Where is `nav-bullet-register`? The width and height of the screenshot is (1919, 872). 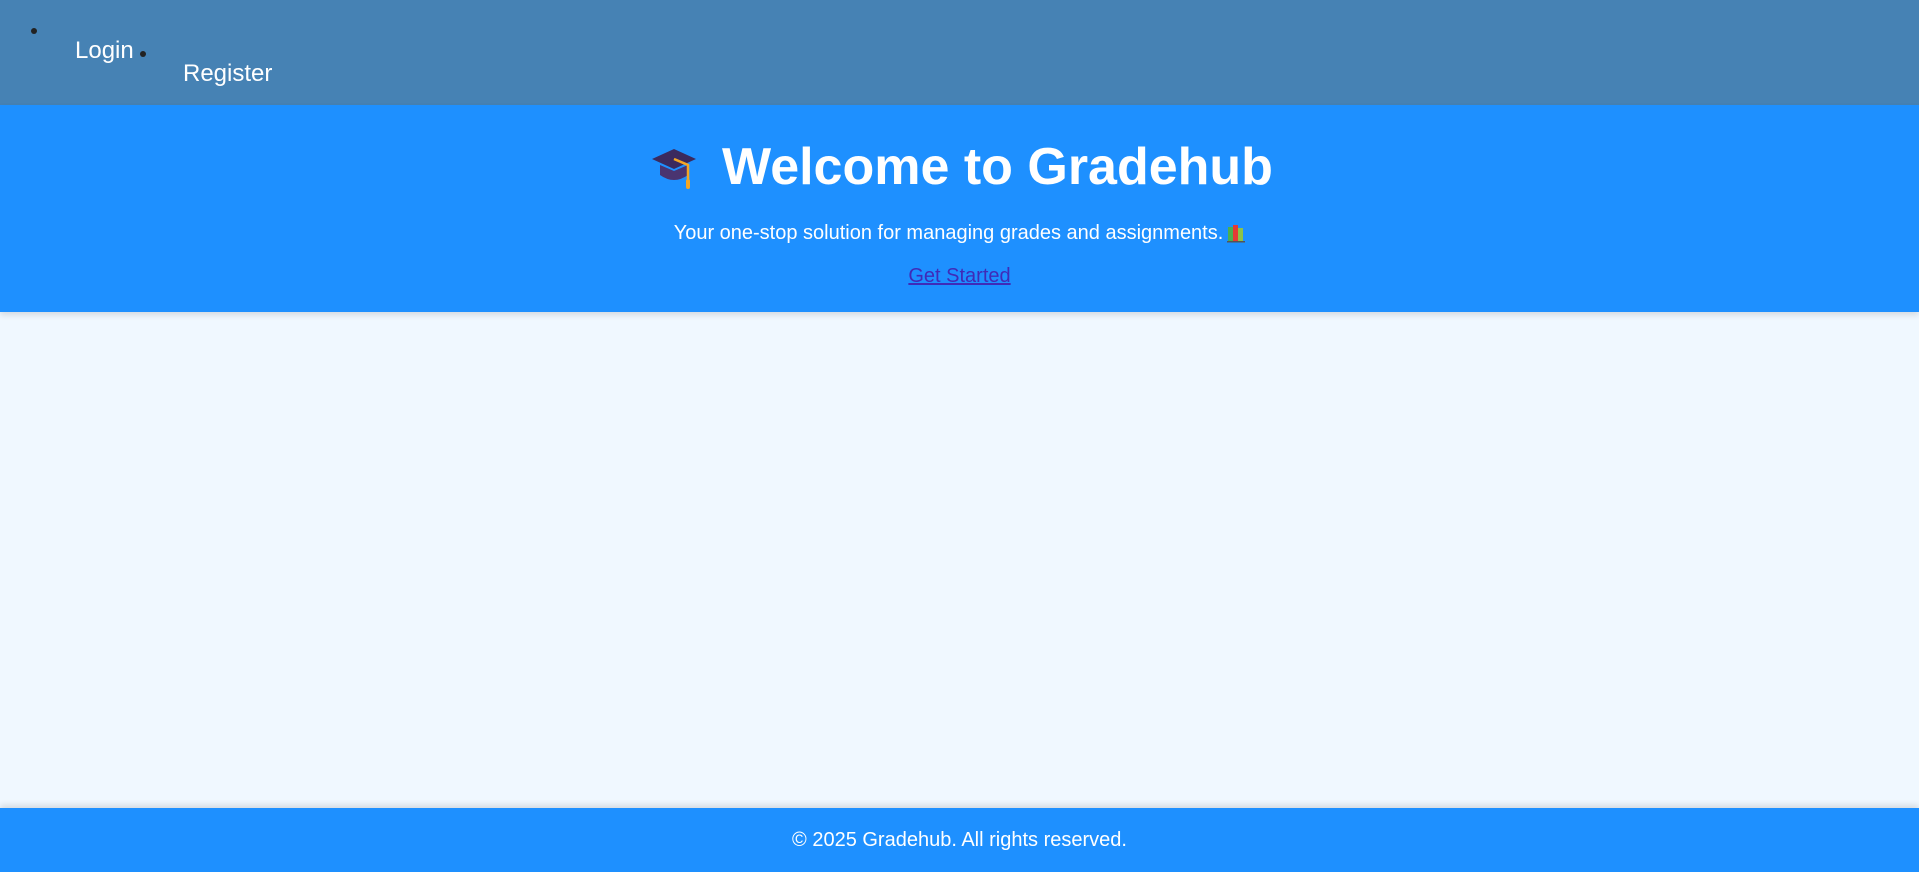 nav-bullet-register is located at coordinates (143, 54).